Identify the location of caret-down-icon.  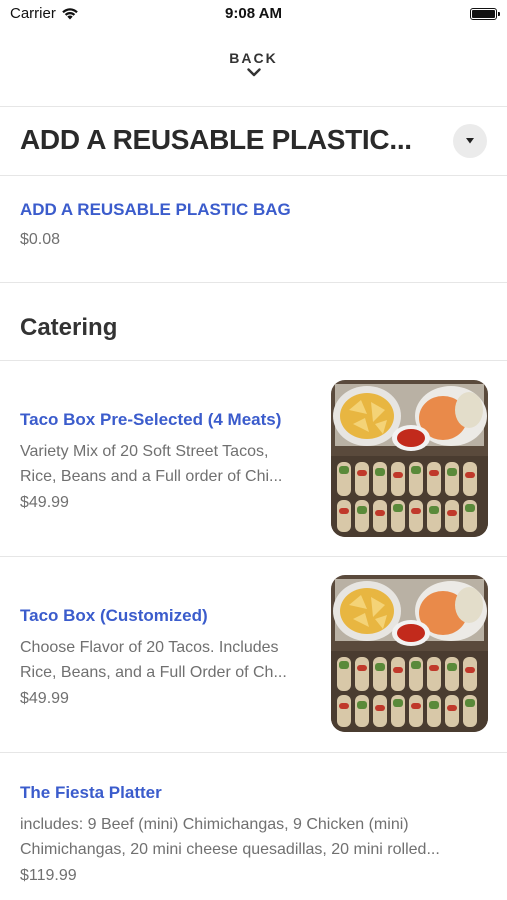
(470, 141).